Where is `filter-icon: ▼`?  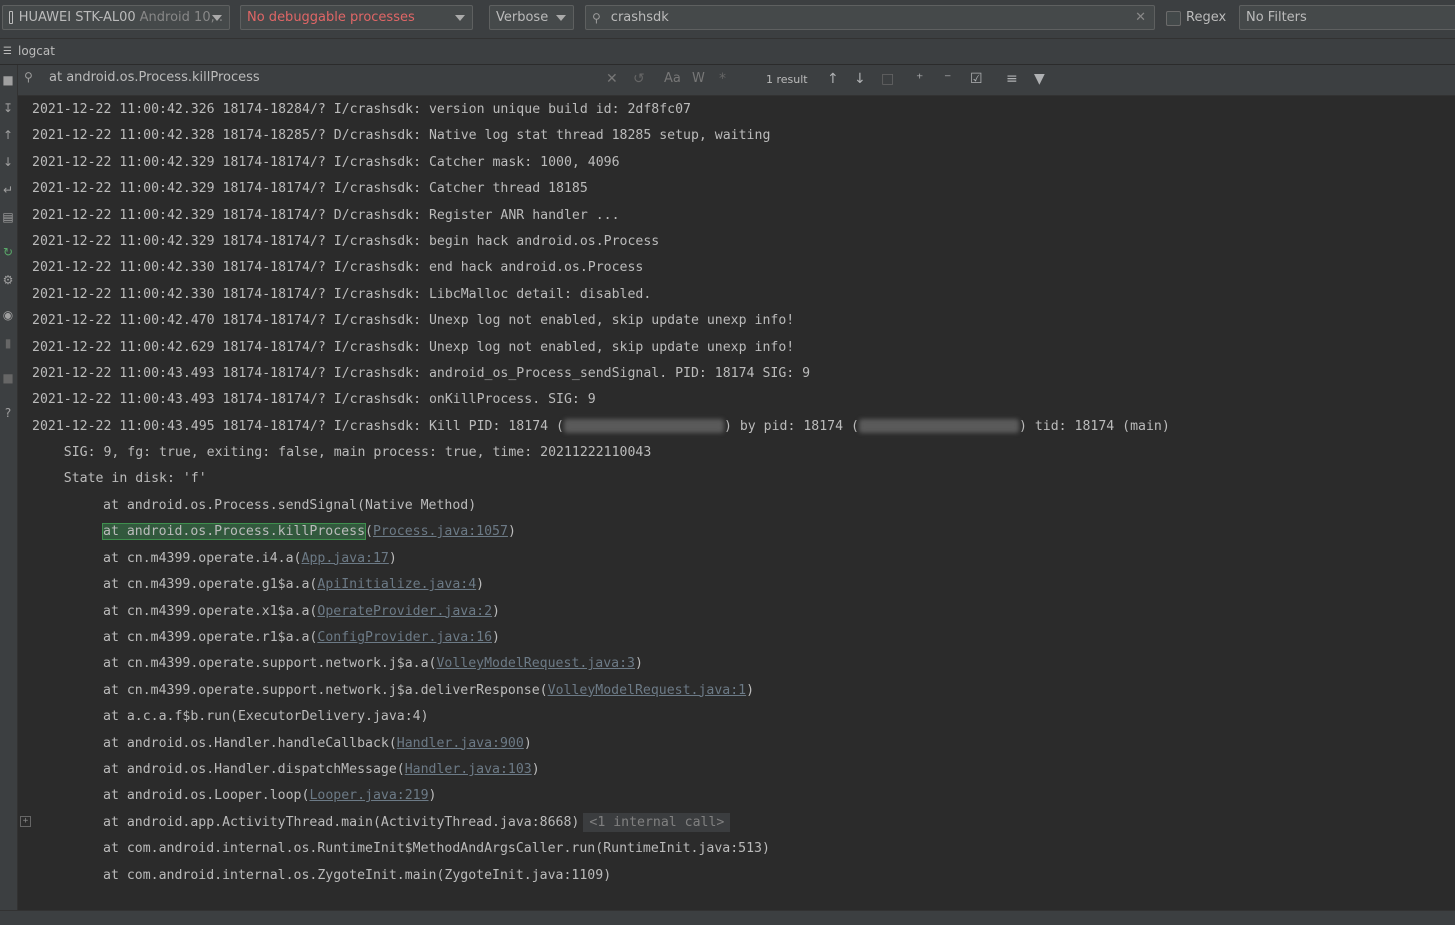
filter-icon: ▼ is located at coordinates (1039, 79).